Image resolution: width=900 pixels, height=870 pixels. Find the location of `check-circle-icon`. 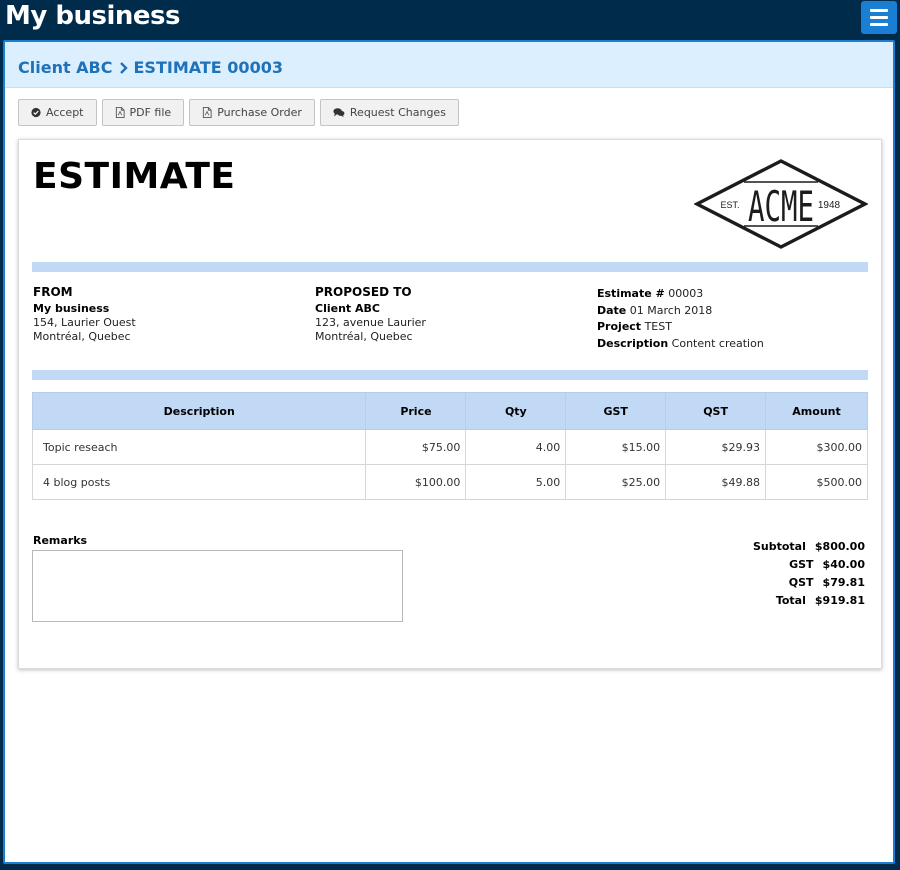

check-circle-icon is located at coordinates (36, 112).